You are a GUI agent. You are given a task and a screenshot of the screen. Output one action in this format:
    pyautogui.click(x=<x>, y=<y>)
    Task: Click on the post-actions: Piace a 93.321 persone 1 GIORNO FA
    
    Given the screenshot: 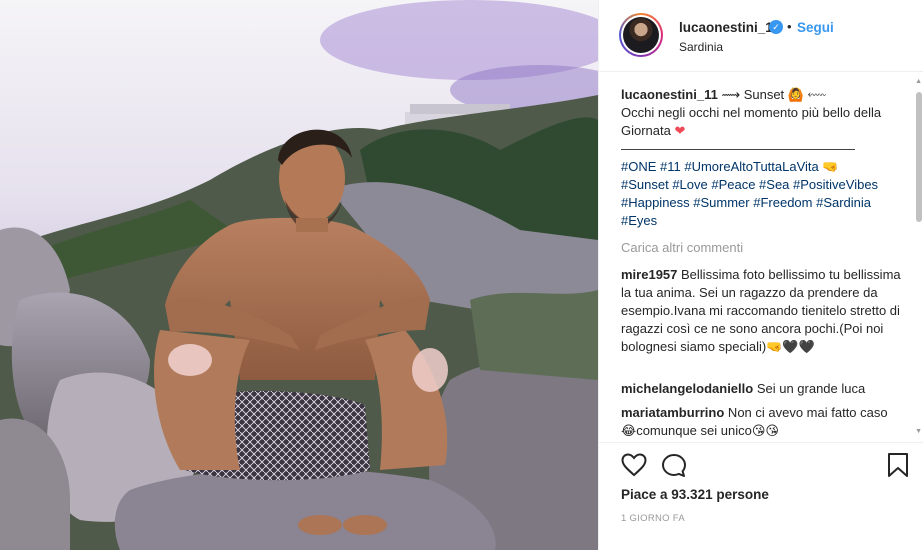 What is the action you would take?
    pyautogui.click(x=761, y=496)
    